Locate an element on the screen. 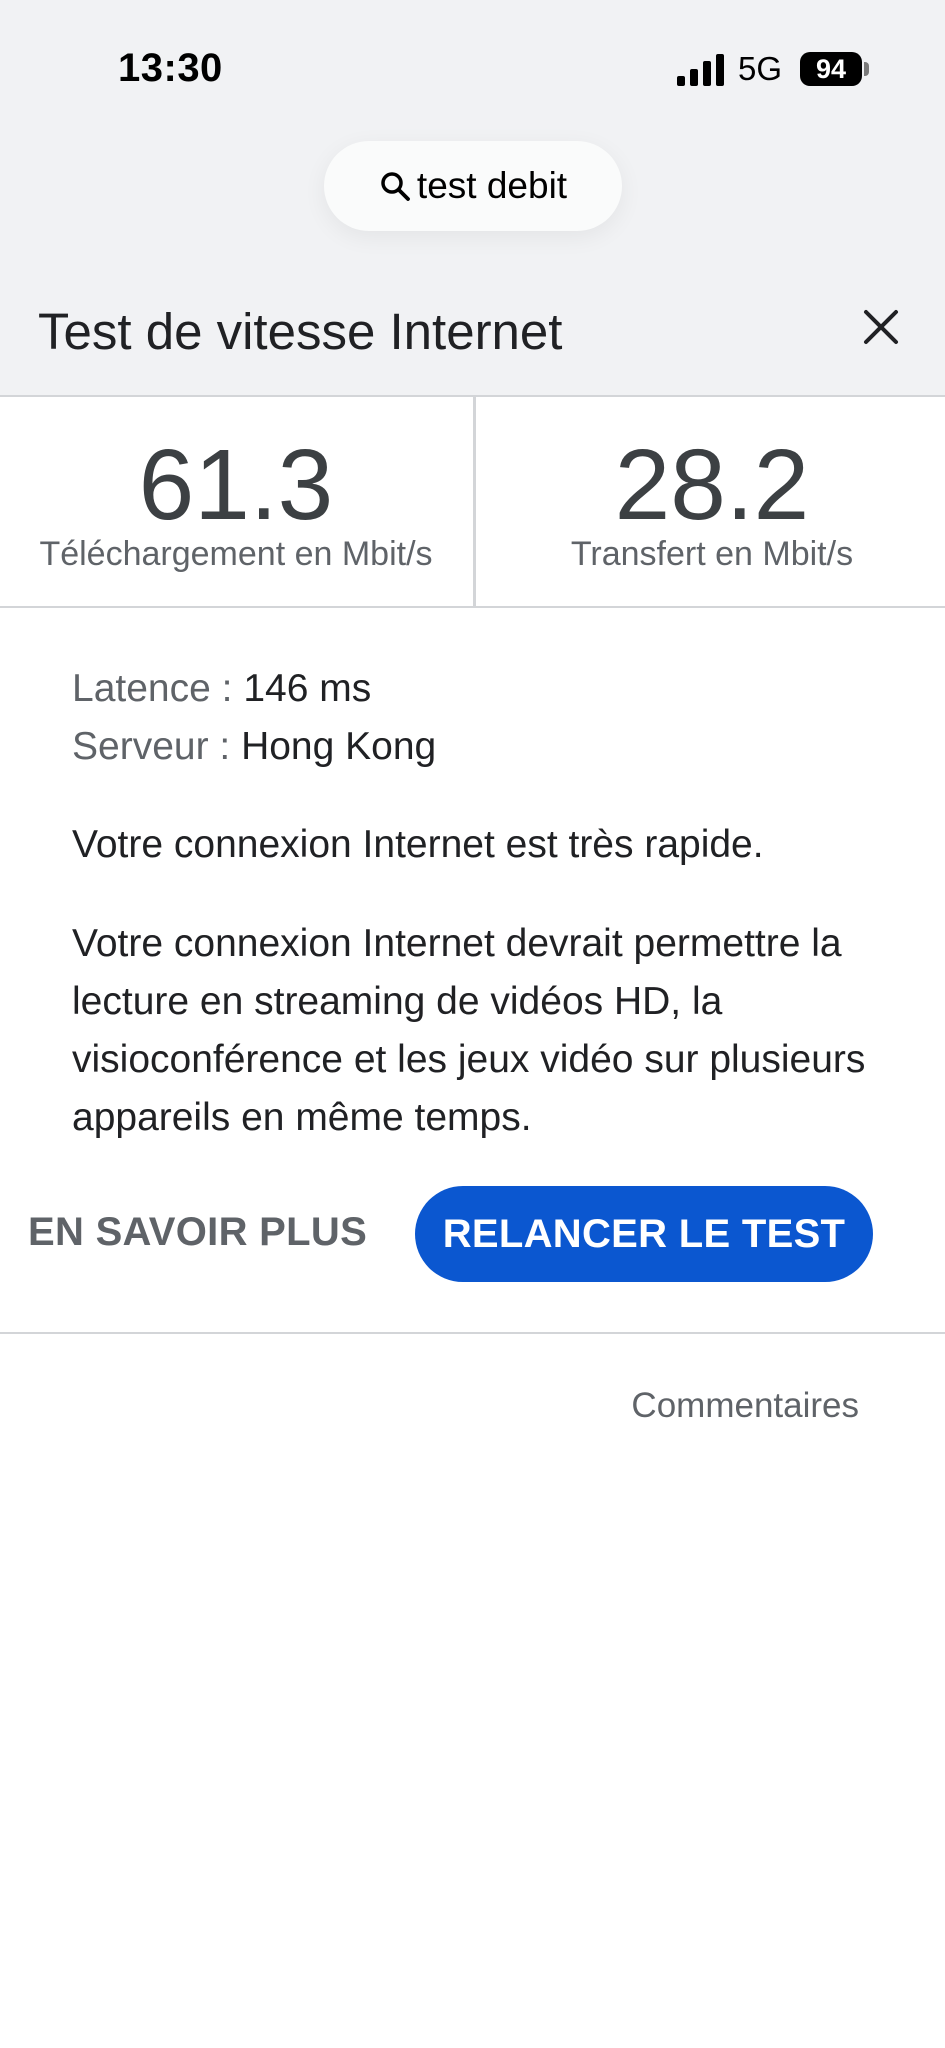 This screenshot has width=945, height=2048. download-stat: 61.3 Téléchargement en Mbit/s is located at coordinates (236, 501).